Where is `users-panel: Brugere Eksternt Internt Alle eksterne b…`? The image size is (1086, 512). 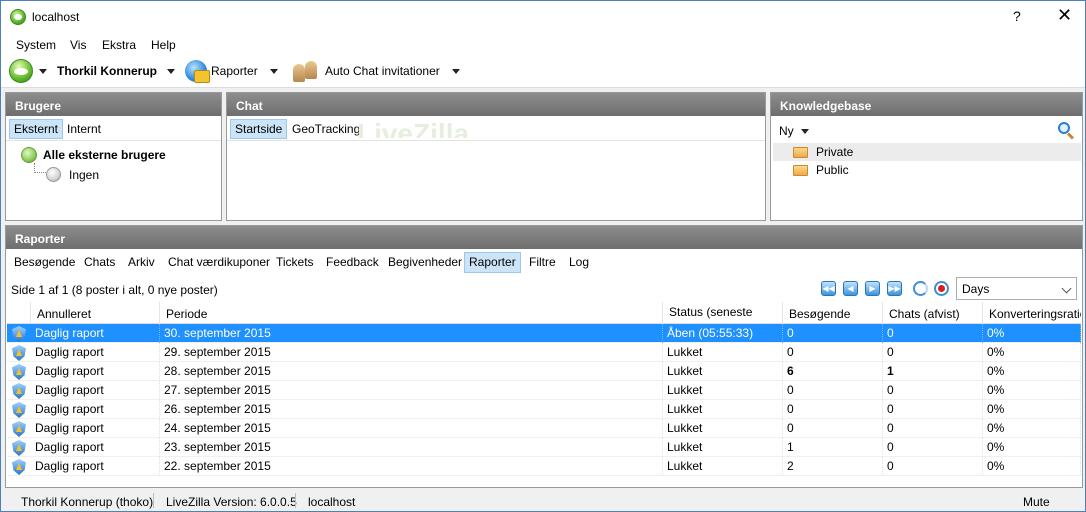 users-panel: Brugere Eksternt Internt Alle eksterne b… is located at coordinates (113, 156).